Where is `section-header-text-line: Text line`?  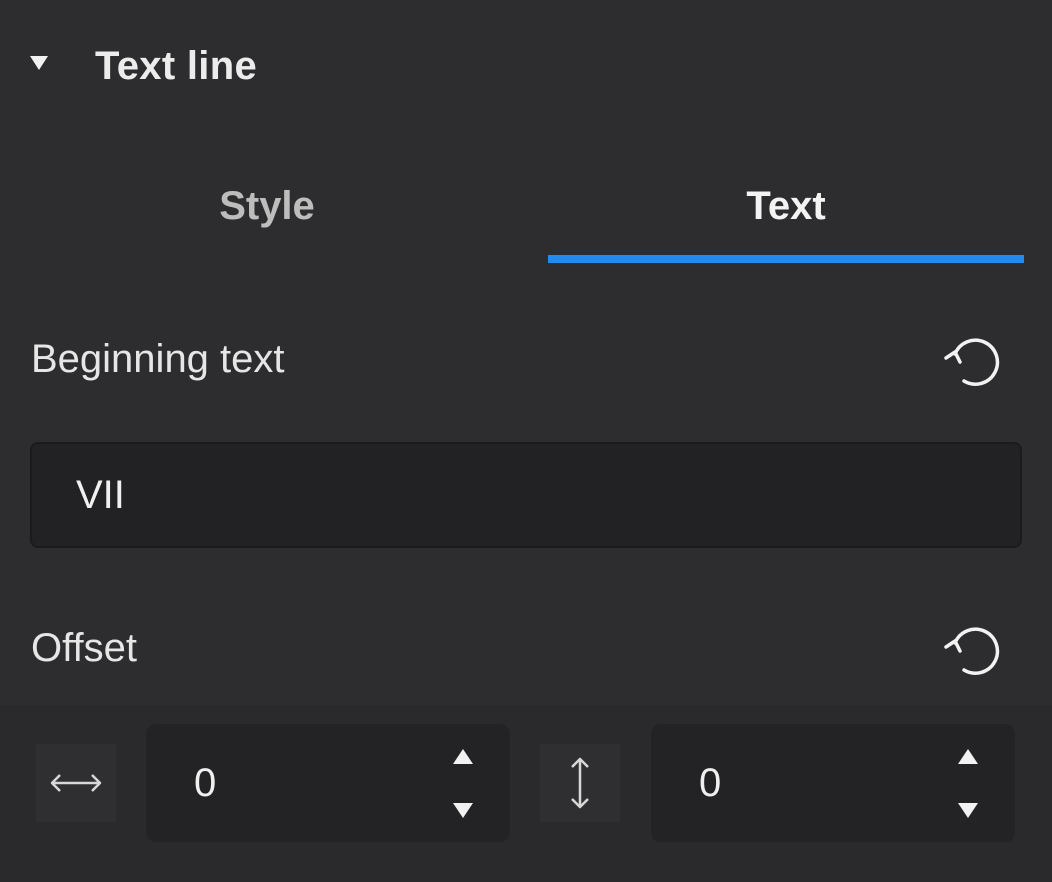 section-header-text-line: Text line is located at coordinates (526, 65).